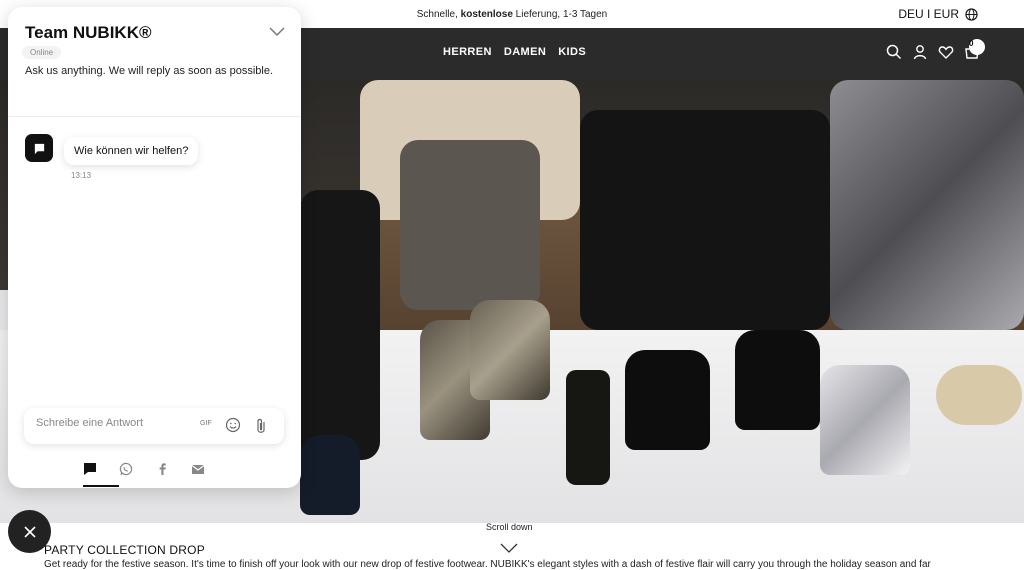 Image resolution: width=1024 pixels, height=570 pixels. I want to click on chat-title: Team NUBIKK®, so click(88, 32).